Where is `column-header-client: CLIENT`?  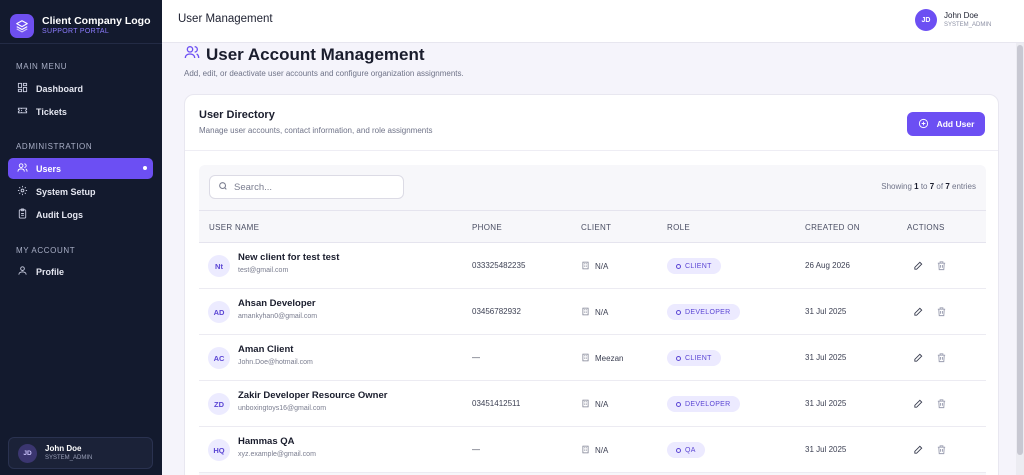
column-header-client: CLIENT is located at coordinates (596, 227).